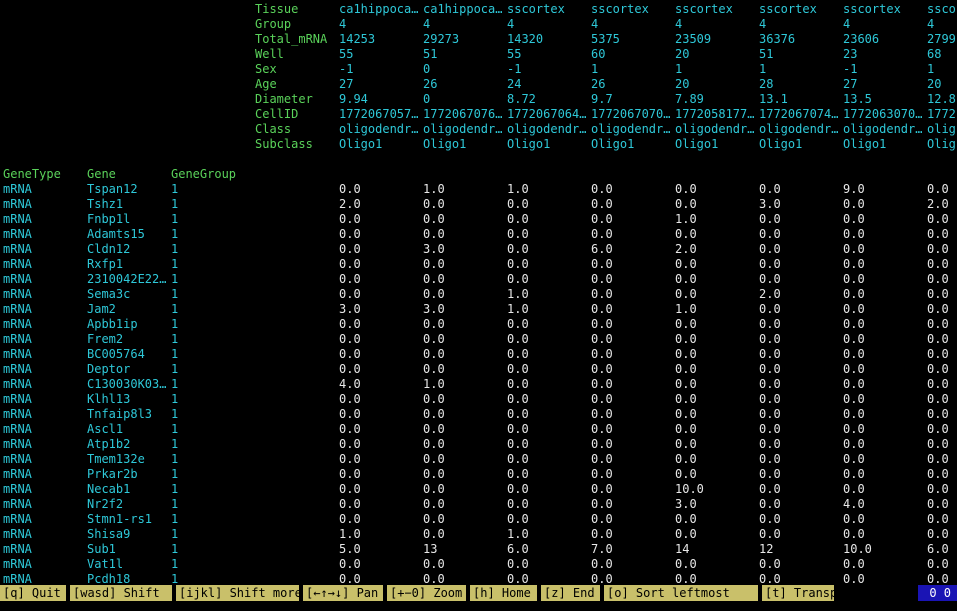 This screenshot has width=957, height=611. I want to click on meta-cell: 27, so click(380, 84).